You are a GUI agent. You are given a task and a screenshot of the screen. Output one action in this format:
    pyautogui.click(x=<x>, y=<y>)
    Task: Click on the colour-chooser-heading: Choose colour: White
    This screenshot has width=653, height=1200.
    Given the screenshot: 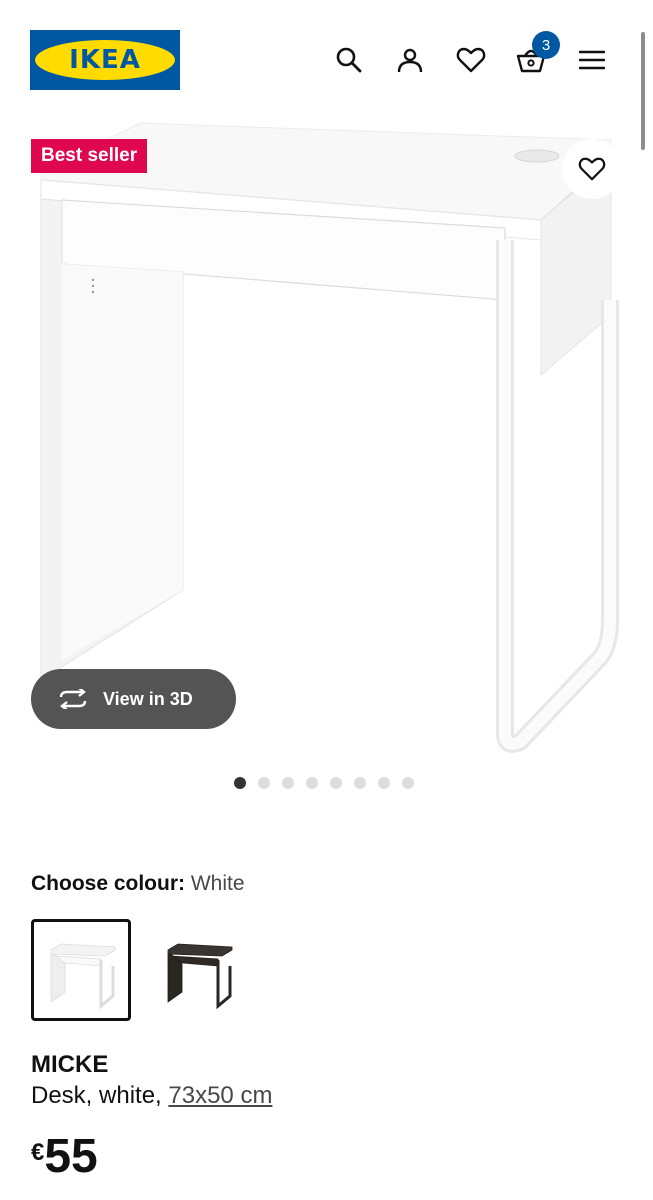 What is the action you would take?
    pyautogui.click(x=138, y=884)
    